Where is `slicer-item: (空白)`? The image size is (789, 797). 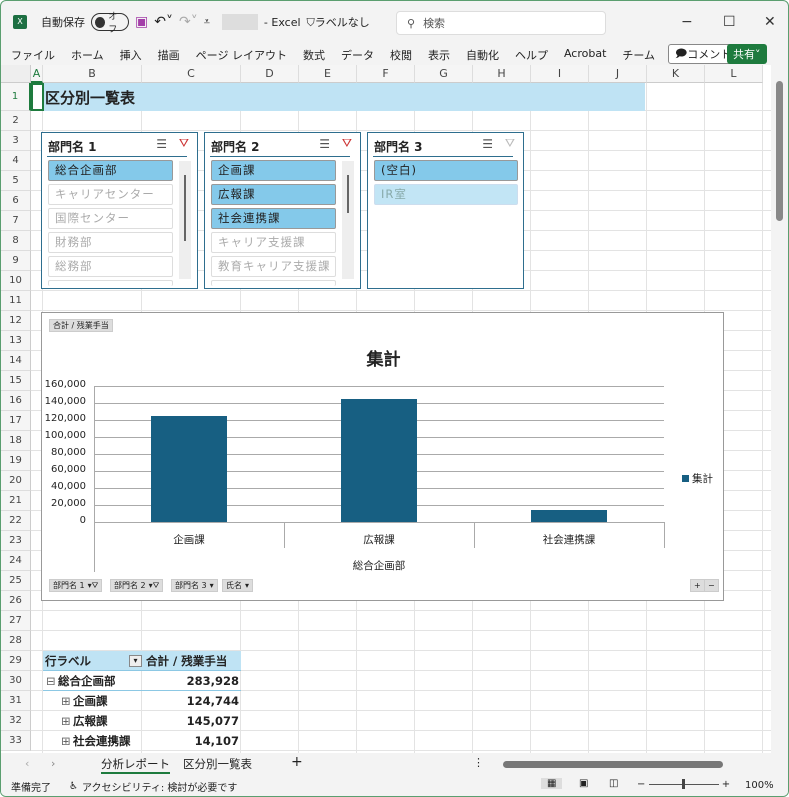
slicer-item: (空白) is located at coordinates (446, 170).